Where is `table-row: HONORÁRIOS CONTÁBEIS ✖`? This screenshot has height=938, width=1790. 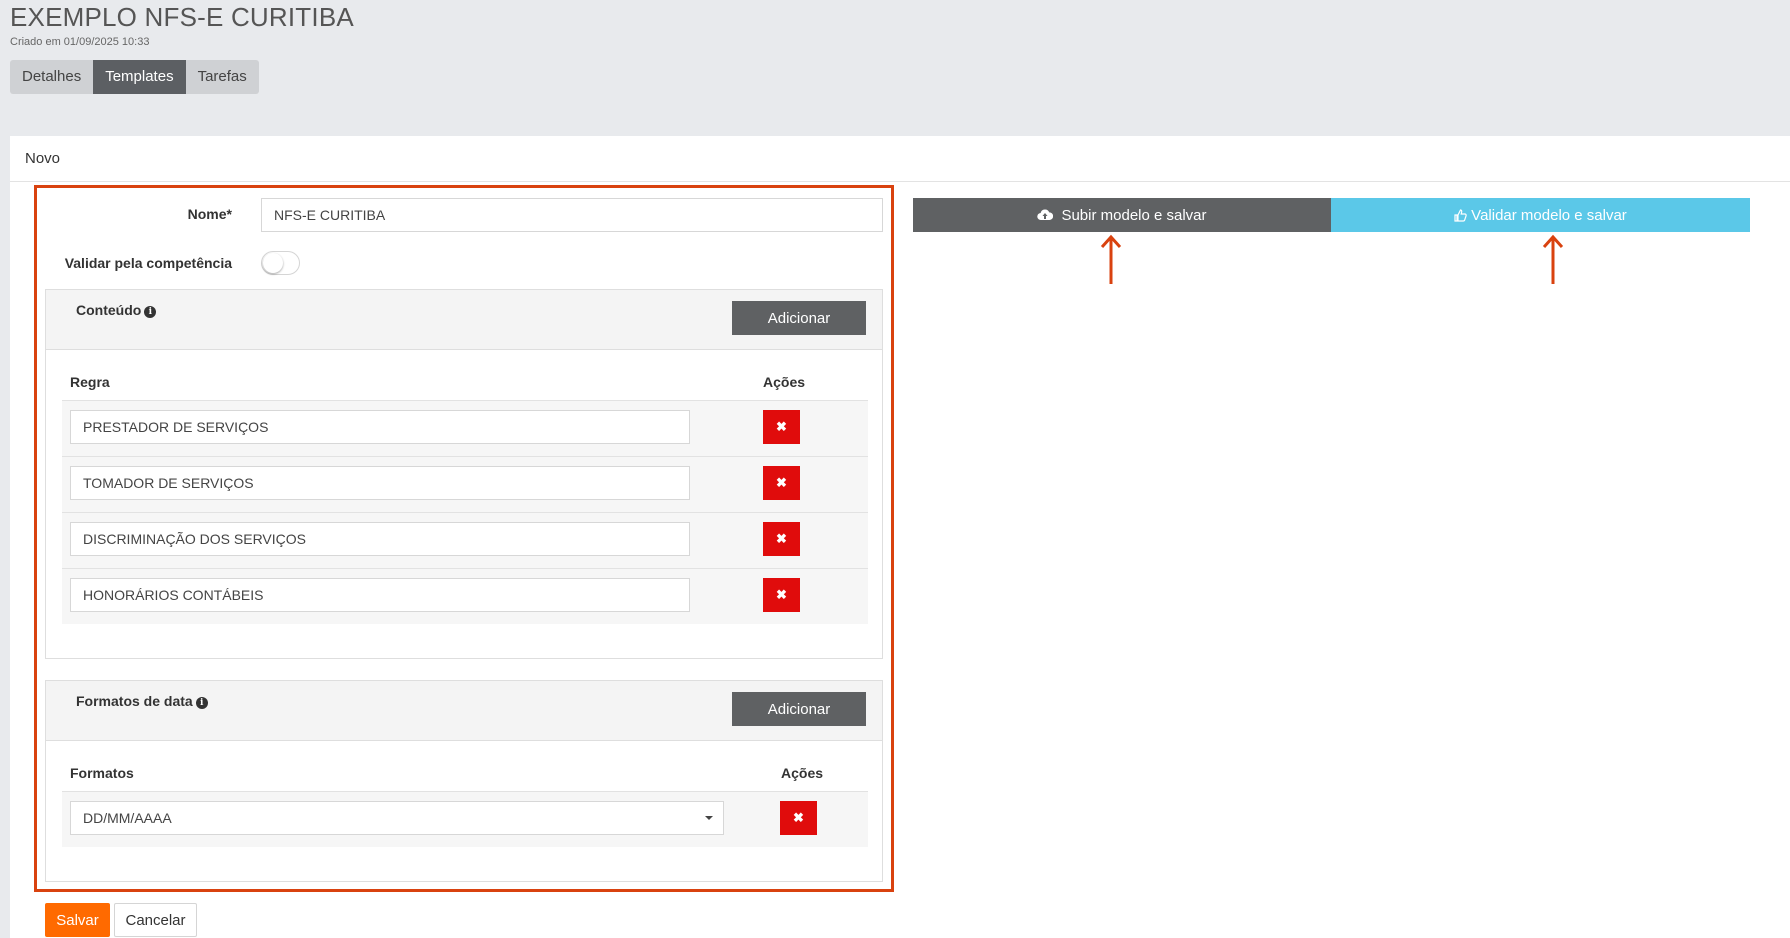
table-row: HONORÁRIOS CONTÁBEIS ✖ is located at coordinates (465, 596).